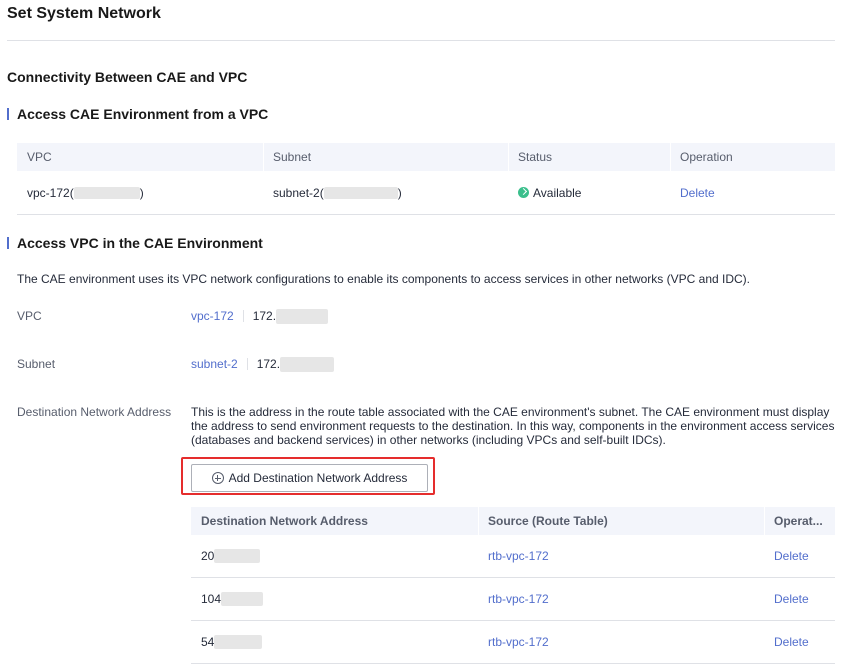 The width and height of the screenshot is (842, 666). What do you see at coordinates (84, 13) in the screenshot?
I see `page-title: Set System Network` at bounding box center [84, 13].